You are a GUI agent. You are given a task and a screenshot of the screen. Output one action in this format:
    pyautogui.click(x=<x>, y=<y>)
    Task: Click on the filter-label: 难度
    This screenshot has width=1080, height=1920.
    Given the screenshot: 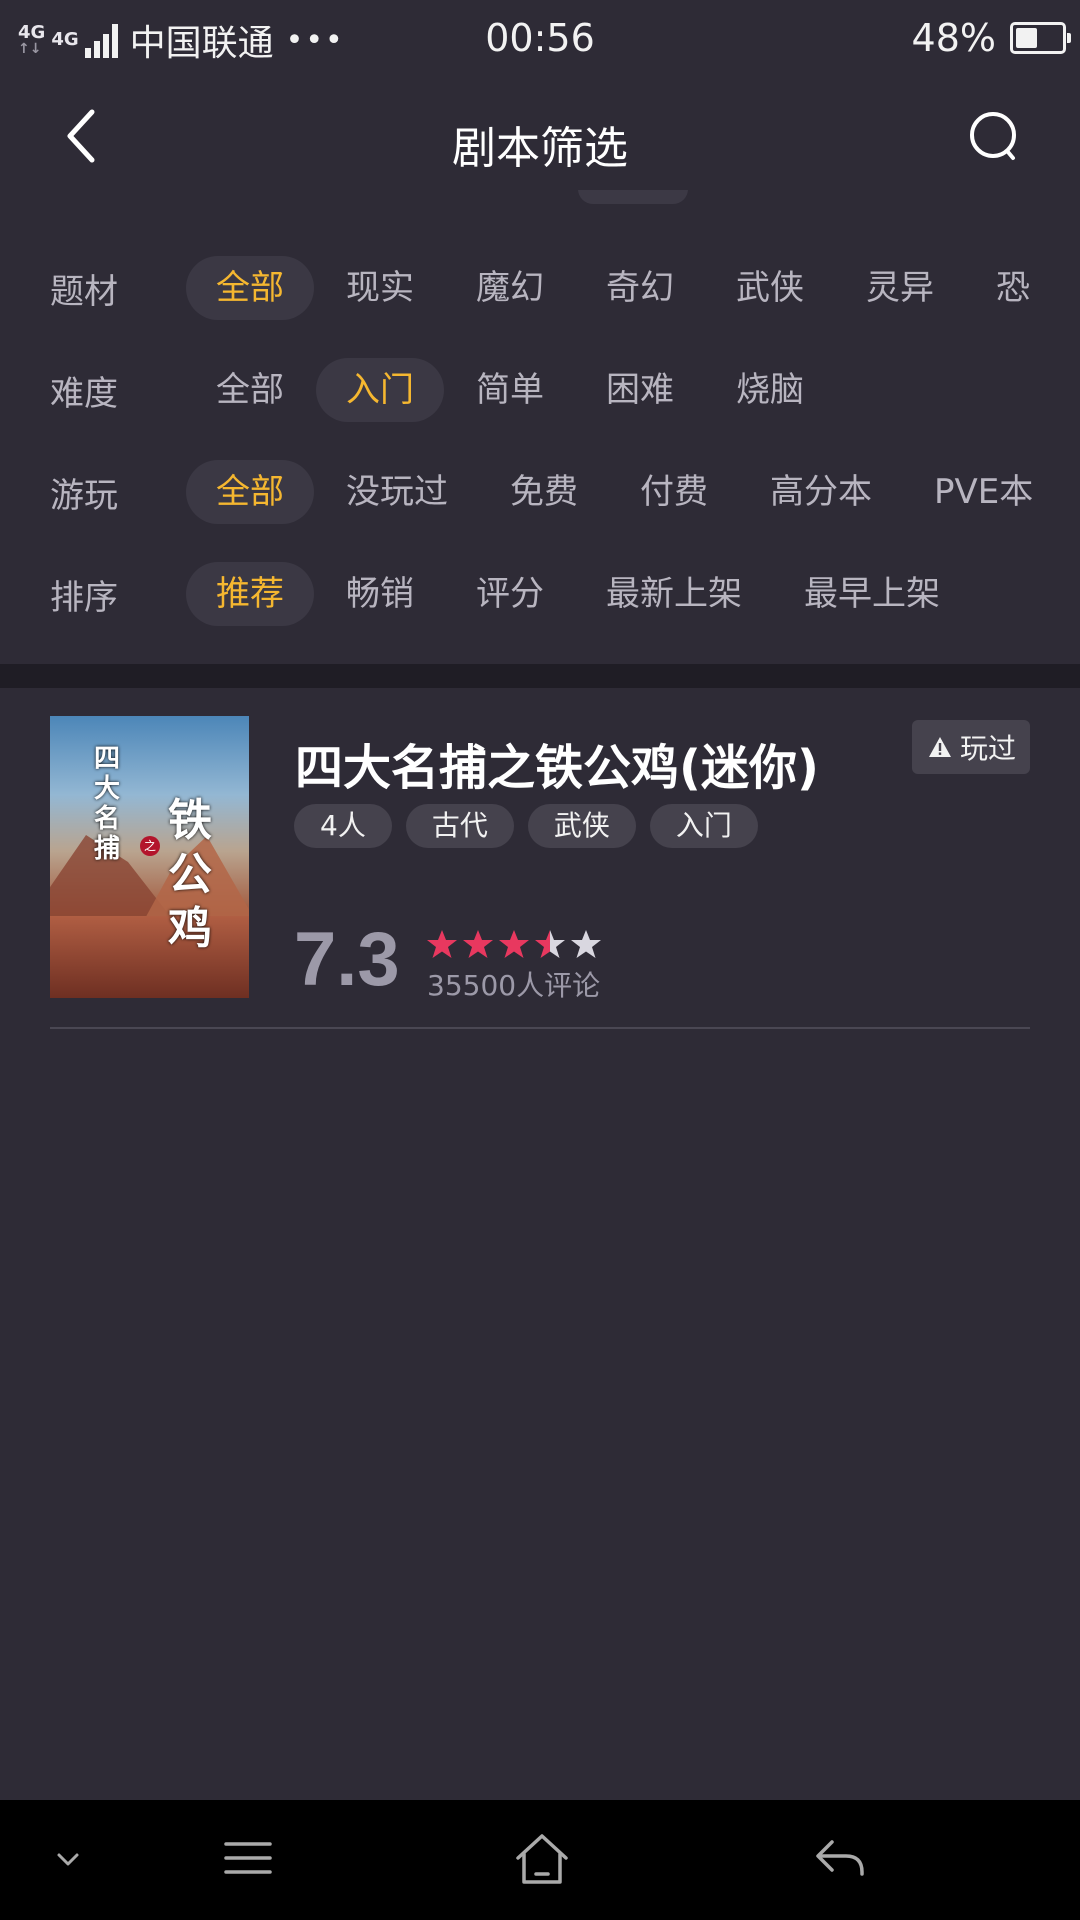 What is the action you would take?
    pyautogui.click(x=84, y=393)
    